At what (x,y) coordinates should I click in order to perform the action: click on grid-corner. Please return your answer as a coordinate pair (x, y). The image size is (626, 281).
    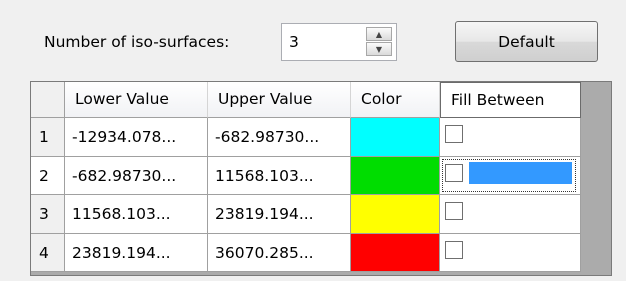
    Looking at the image, I should click on (48, 100).